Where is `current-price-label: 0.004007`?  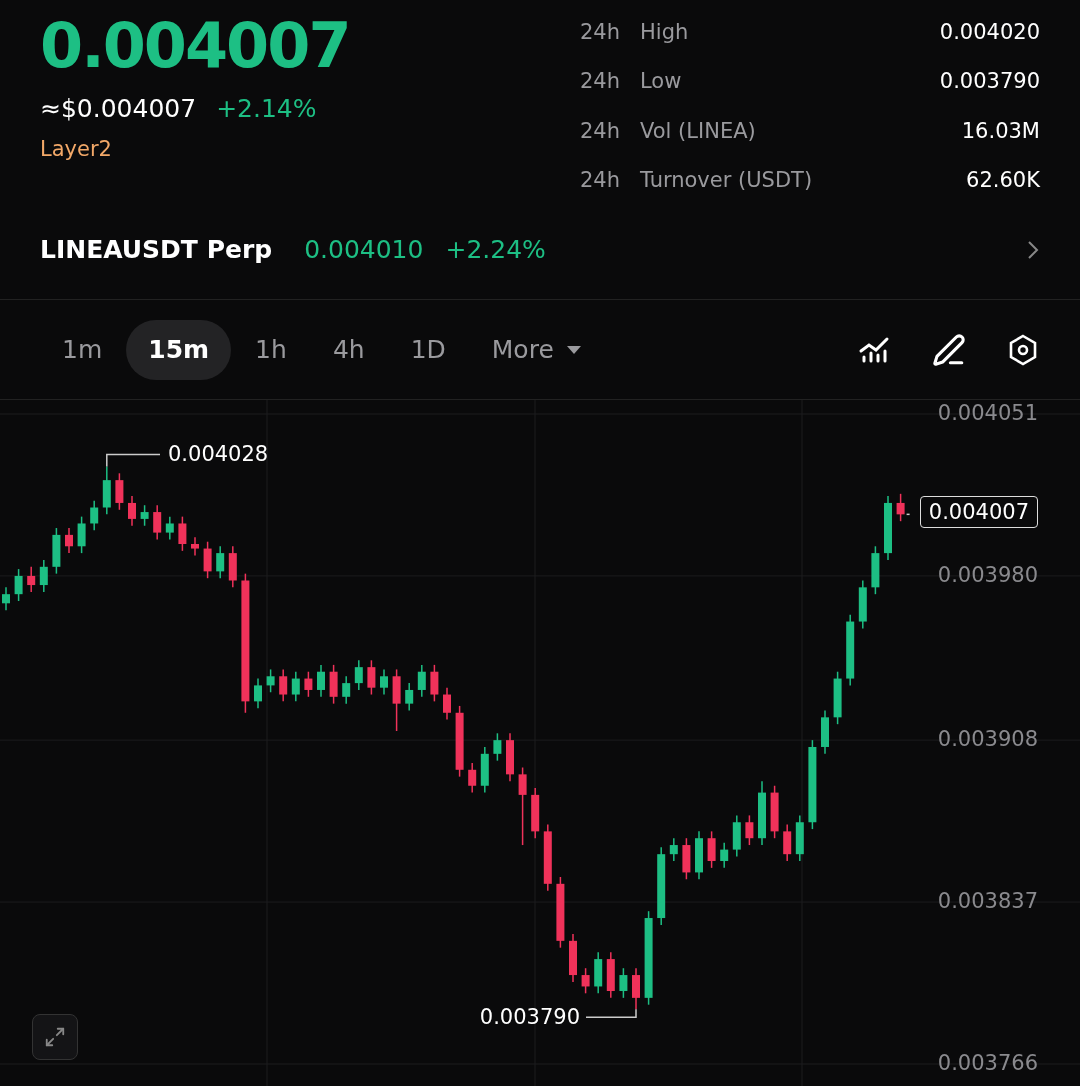 current-price-label: 0.004007 is located at coordinates (978, 512).